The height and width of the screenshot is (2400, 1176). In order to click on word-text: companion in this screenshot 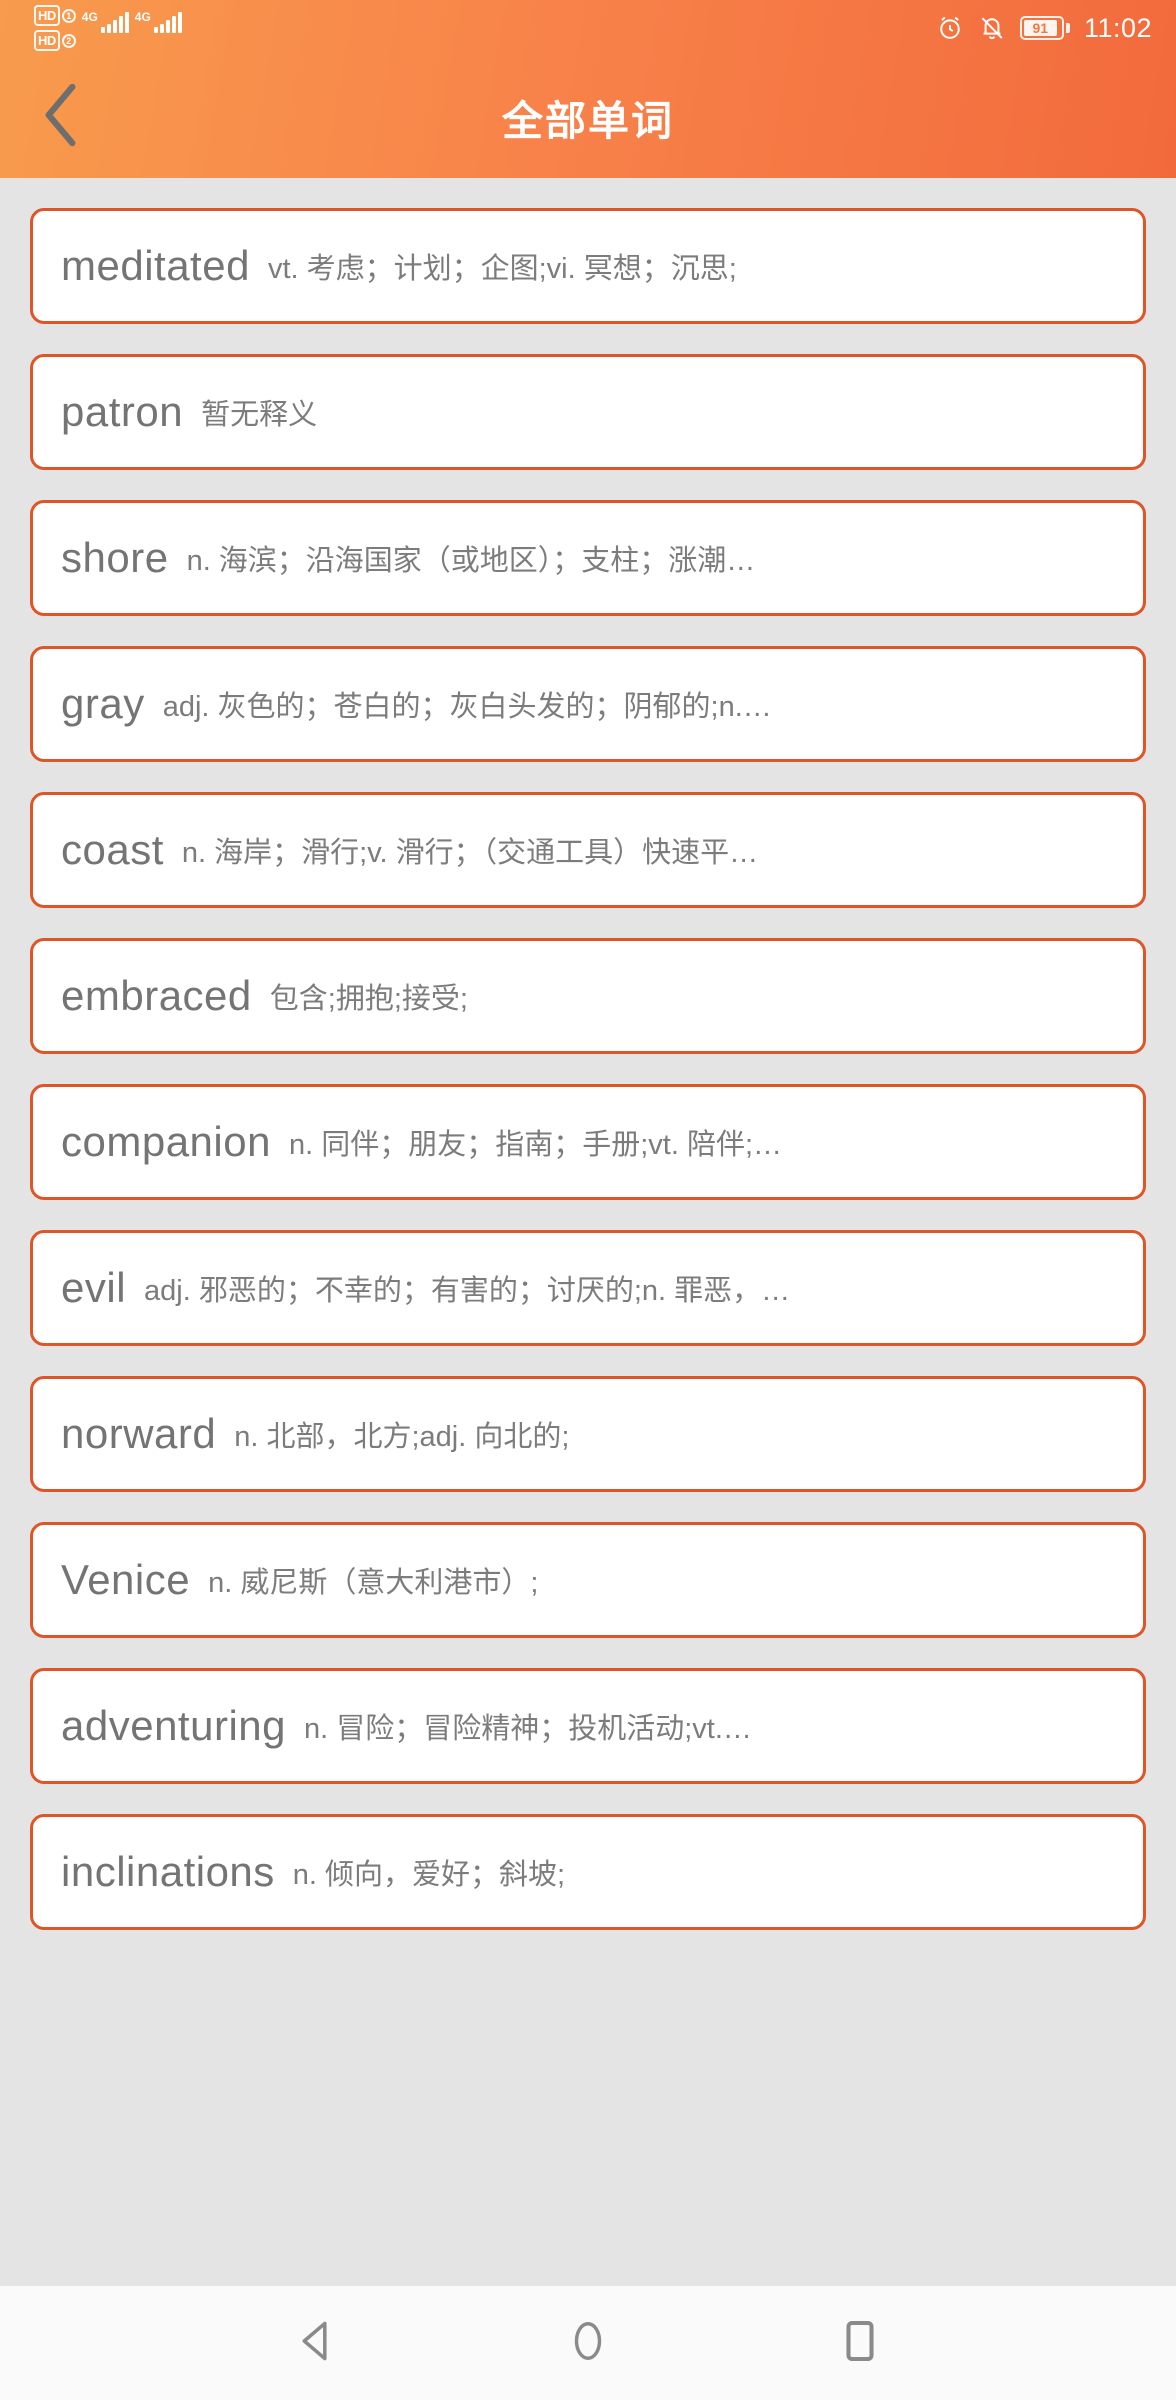, I will do `click(166, 1141)`.